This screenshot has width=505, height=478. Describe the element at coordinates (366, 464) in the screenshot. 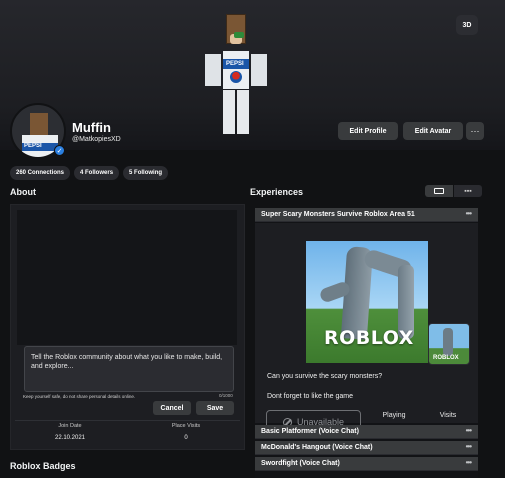

I see `experience-row: Swordfight (Voice Chat) •••` at that location.